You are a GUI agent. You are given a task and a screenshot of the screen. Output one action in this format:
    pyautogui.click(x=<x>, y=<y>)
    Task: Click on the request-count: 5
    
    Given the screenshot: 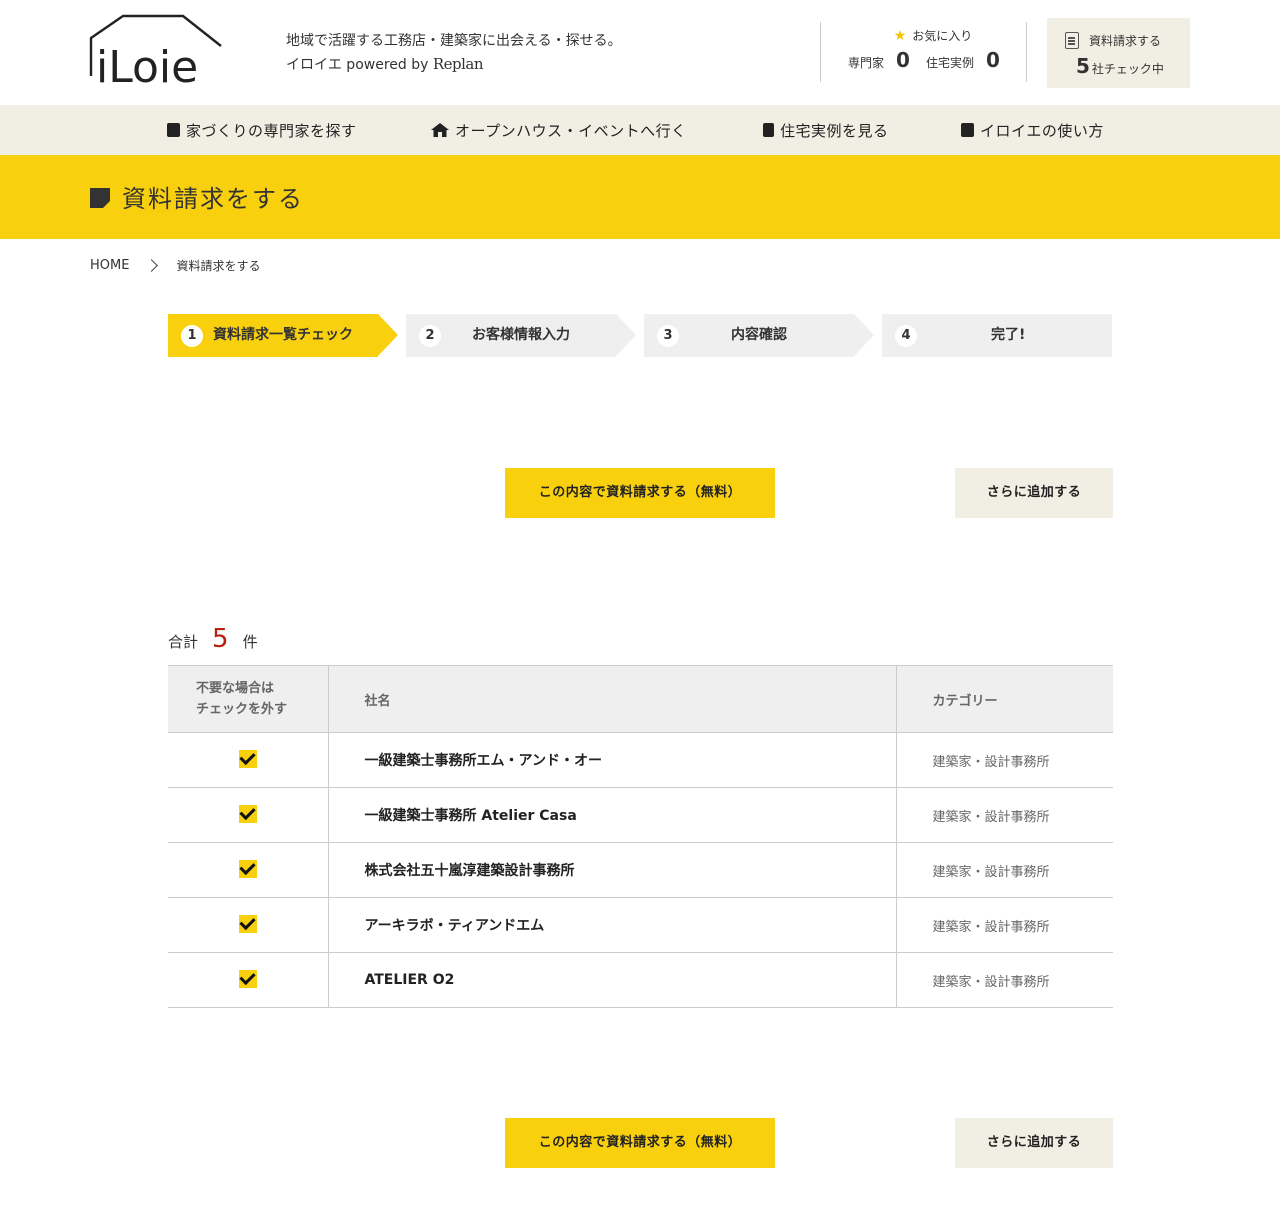 What is the action you would take?
    pyautogui.click(x=1083, y=66)
    